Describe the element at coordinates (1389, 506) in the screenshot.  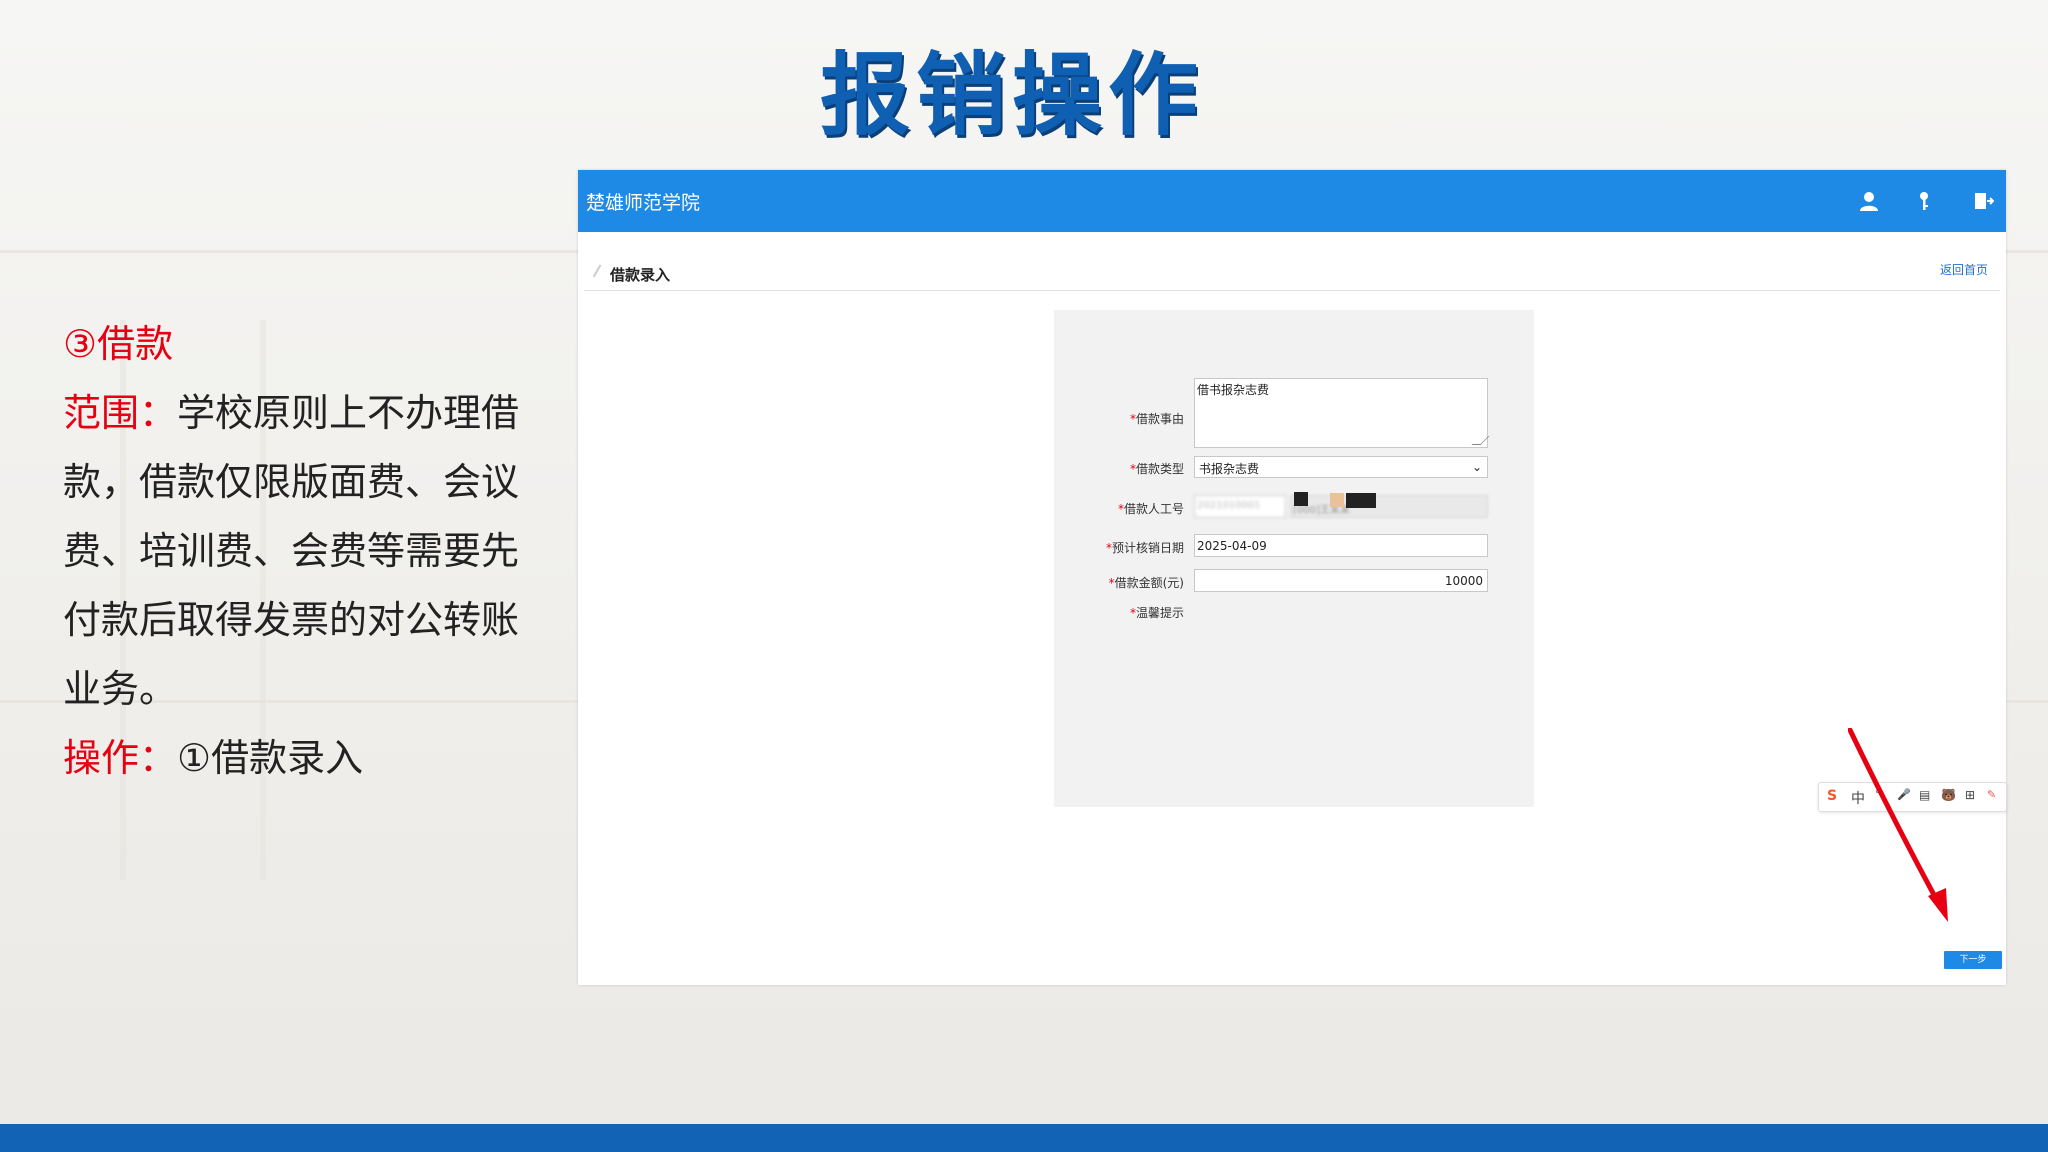
I see `employee-name-display: [000]王某某` at that location.